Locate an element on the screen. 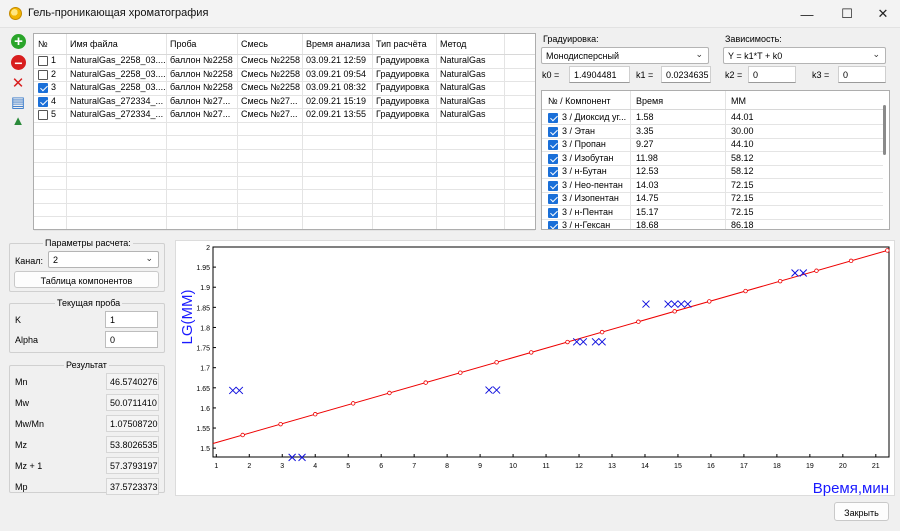 Image resolution: width=900 pixels, height=531 pixels. result-value-field: 53.8026535 is located at coordinates (132, 444).